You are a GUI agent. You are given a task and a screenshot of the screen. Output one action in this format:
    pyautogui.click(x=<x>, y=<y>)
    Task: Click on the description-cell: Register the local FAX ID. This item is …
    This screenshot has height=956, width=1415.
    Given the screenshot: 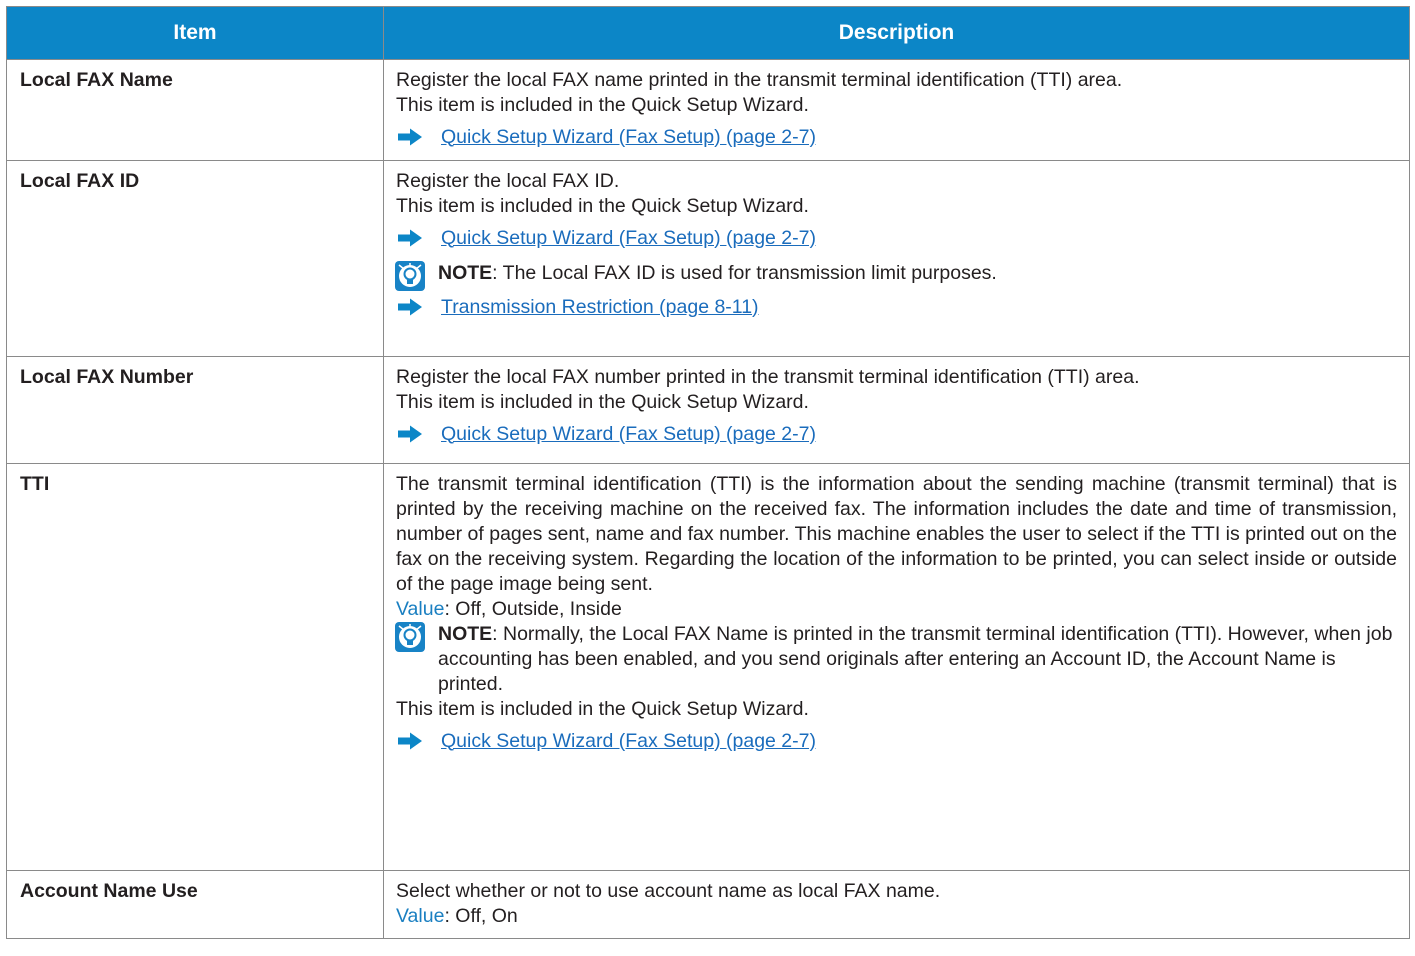 What is the action you would take?
    pyautogui.click(x=896, y=258)
    